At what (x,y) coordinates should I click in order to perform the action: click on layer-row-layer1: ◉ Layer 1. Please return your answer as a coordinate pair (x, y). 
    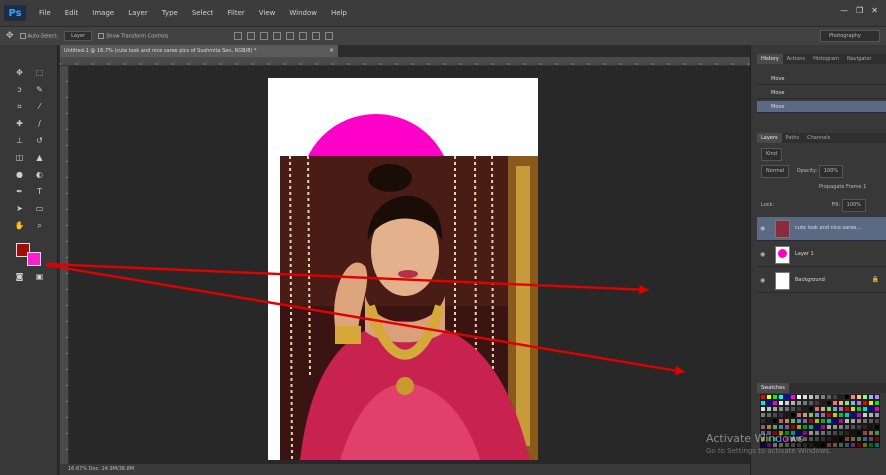
    Looking at the image, I should click on (821, 255).